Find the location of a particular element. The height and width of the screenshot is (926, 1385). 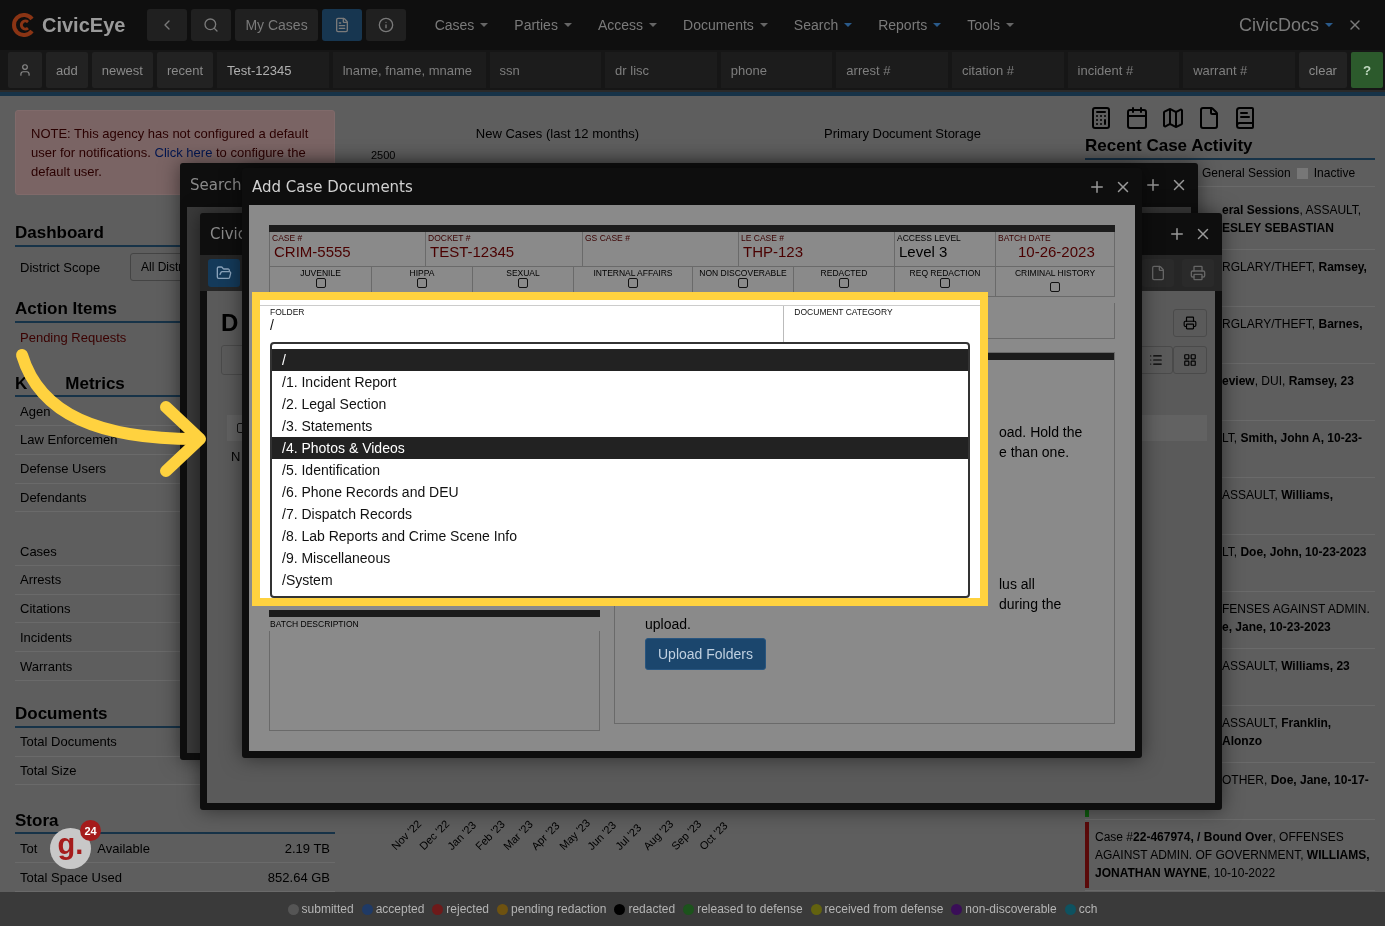

folder-option: / is located at coordinates (620, 360).